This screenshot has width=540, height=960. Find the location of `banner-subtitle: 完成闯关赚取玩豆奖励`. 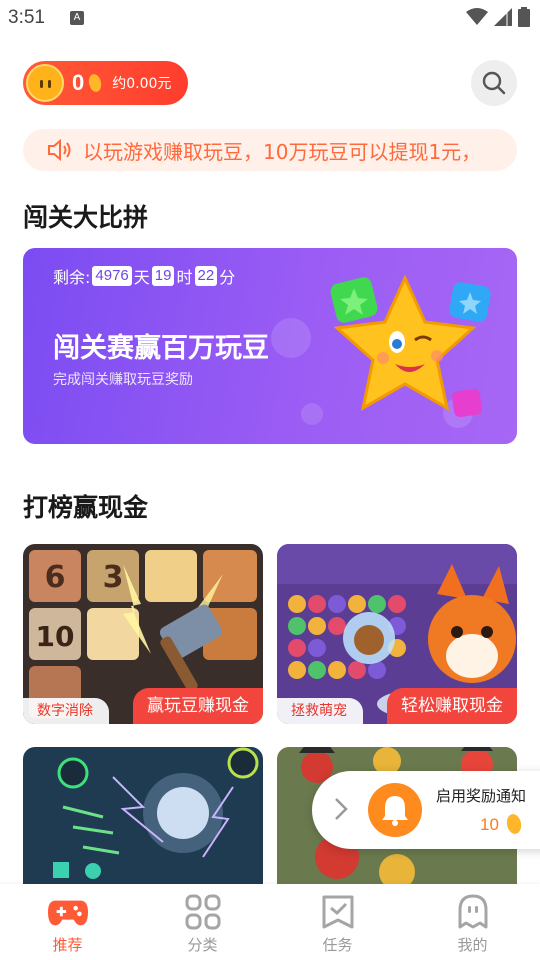

banner-subtitle: 完成闯关赚取玩豆奖励 is located at coordinates (123, 380).